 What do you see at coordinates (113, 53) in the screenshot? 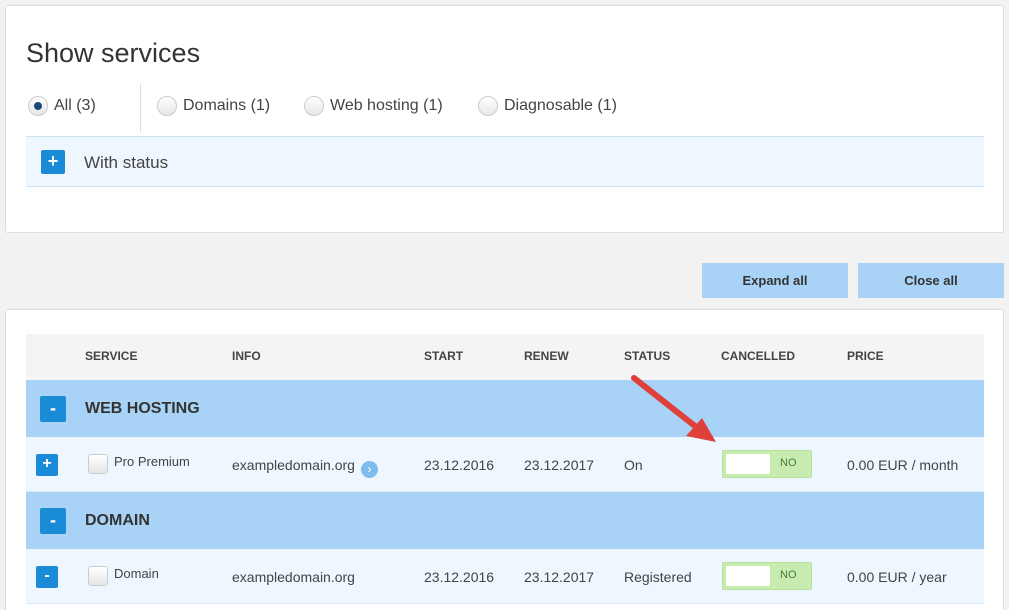
I see `page-title: Show services` at bounding box center [113, 53].